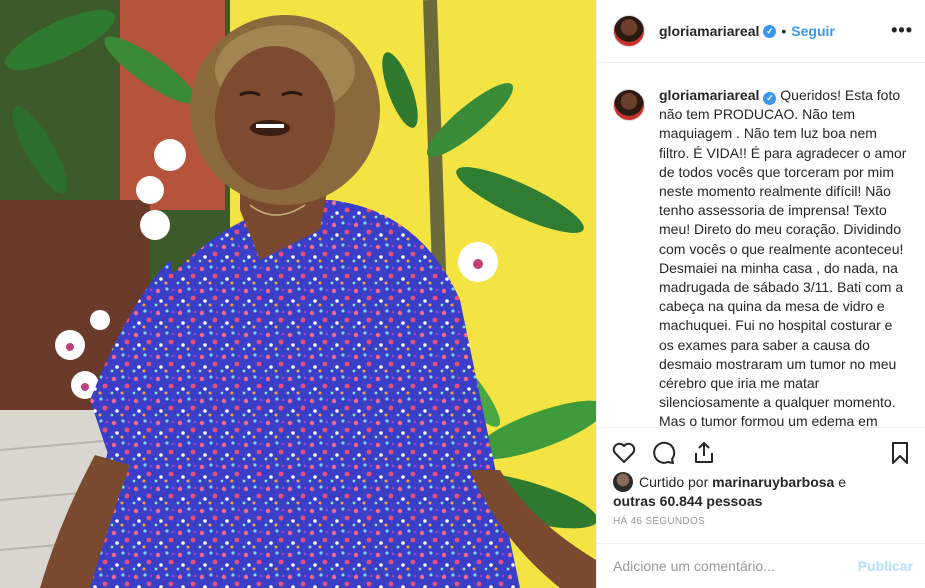  I want to click on likes-conj: e, so click(842, 482).